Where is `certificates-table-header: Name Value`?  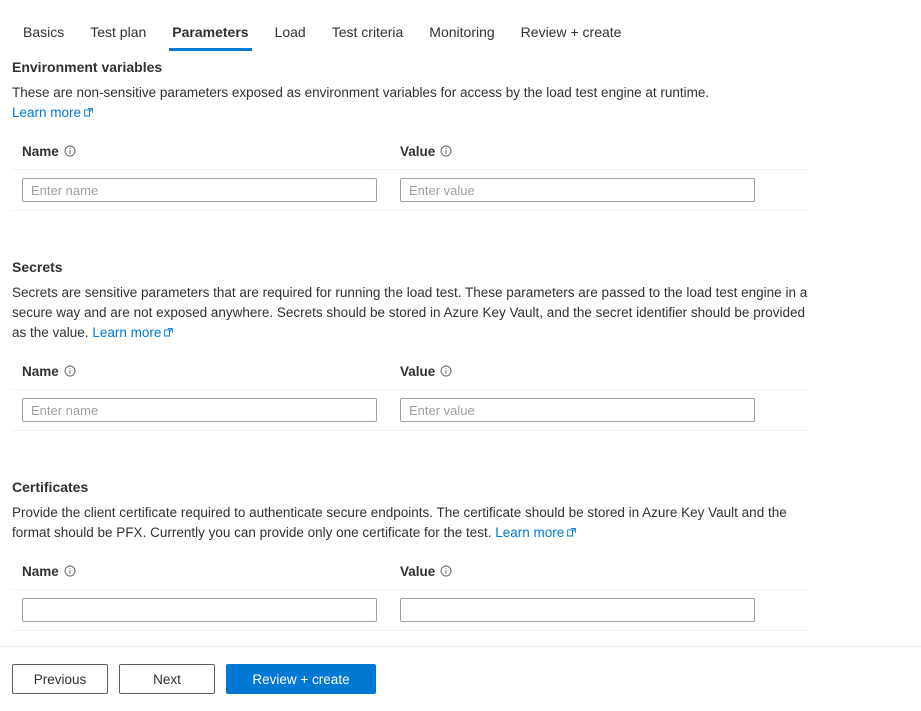 certificates-table-header: Name Value is located at coordinates (410, 576).